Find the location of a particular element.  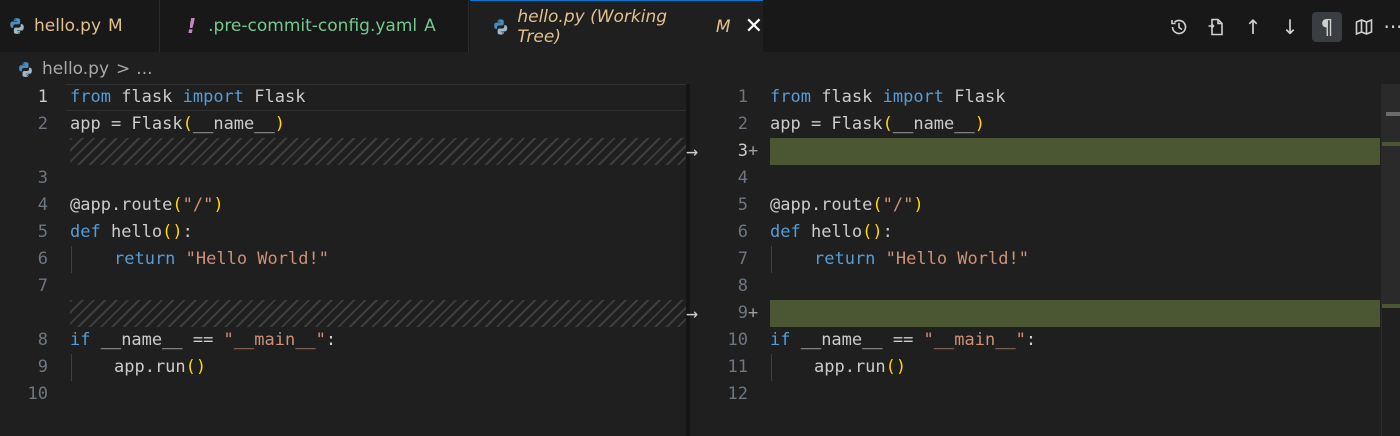

scrollbar-viewport is located at coordinates (1391, 194).